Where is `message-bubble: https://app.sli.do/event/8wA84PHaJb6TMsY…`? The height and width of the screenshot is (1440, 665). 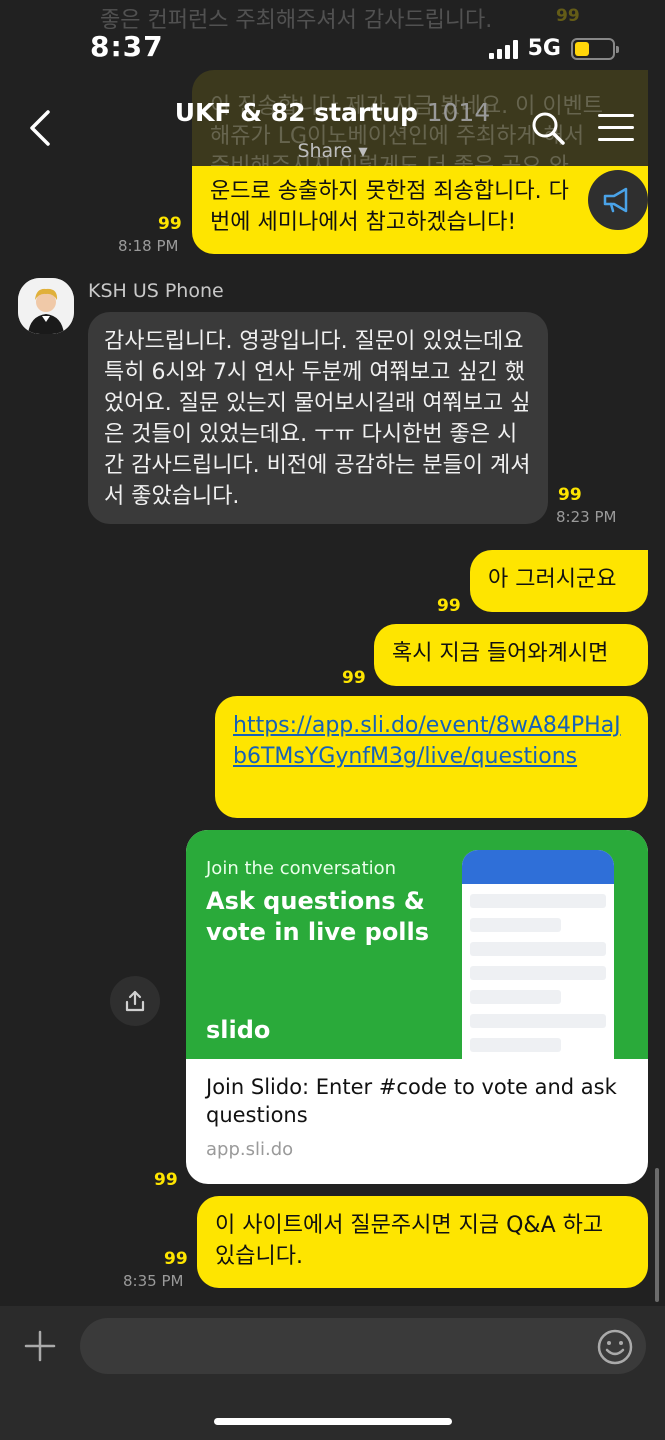 message-bubble: https://app.sli.do/event/8wA84PHaJb6TMsY… is located at coordinates (431, 757).